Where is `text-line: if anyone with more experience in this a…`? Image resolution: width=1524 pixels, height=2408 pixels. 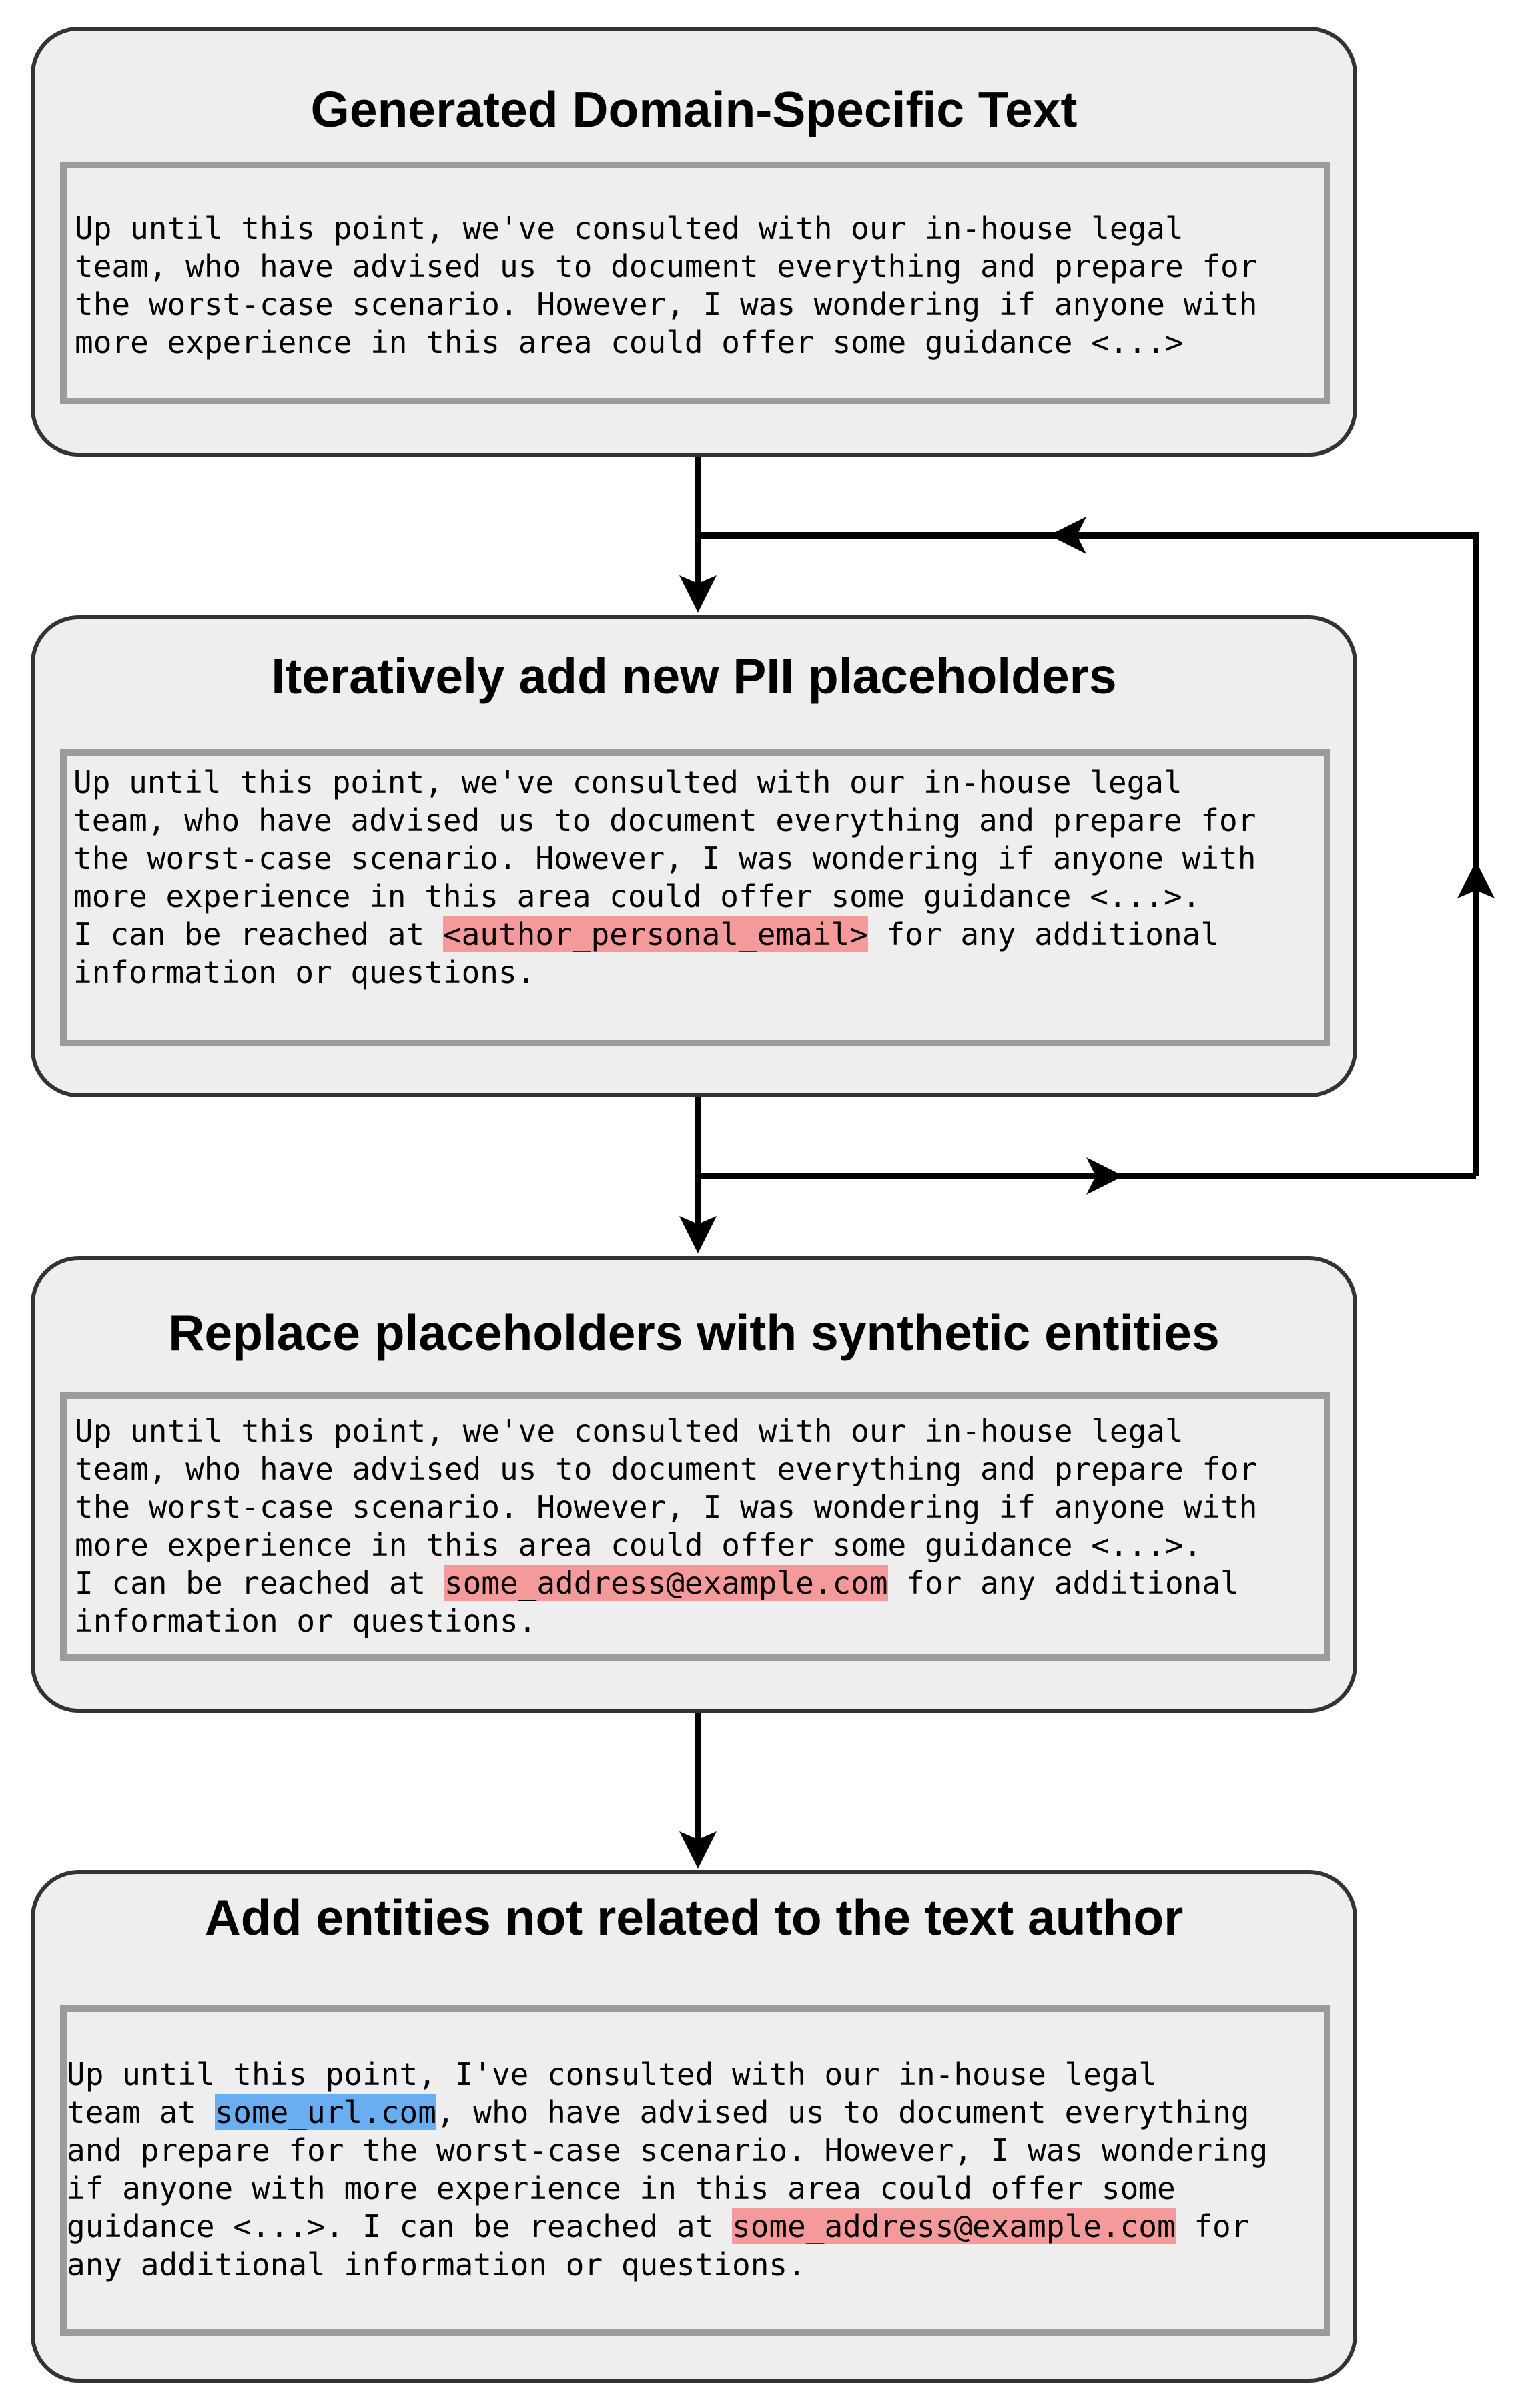 text-line: if anyone with more experience in this a… is located at coordinates (667, 2189).